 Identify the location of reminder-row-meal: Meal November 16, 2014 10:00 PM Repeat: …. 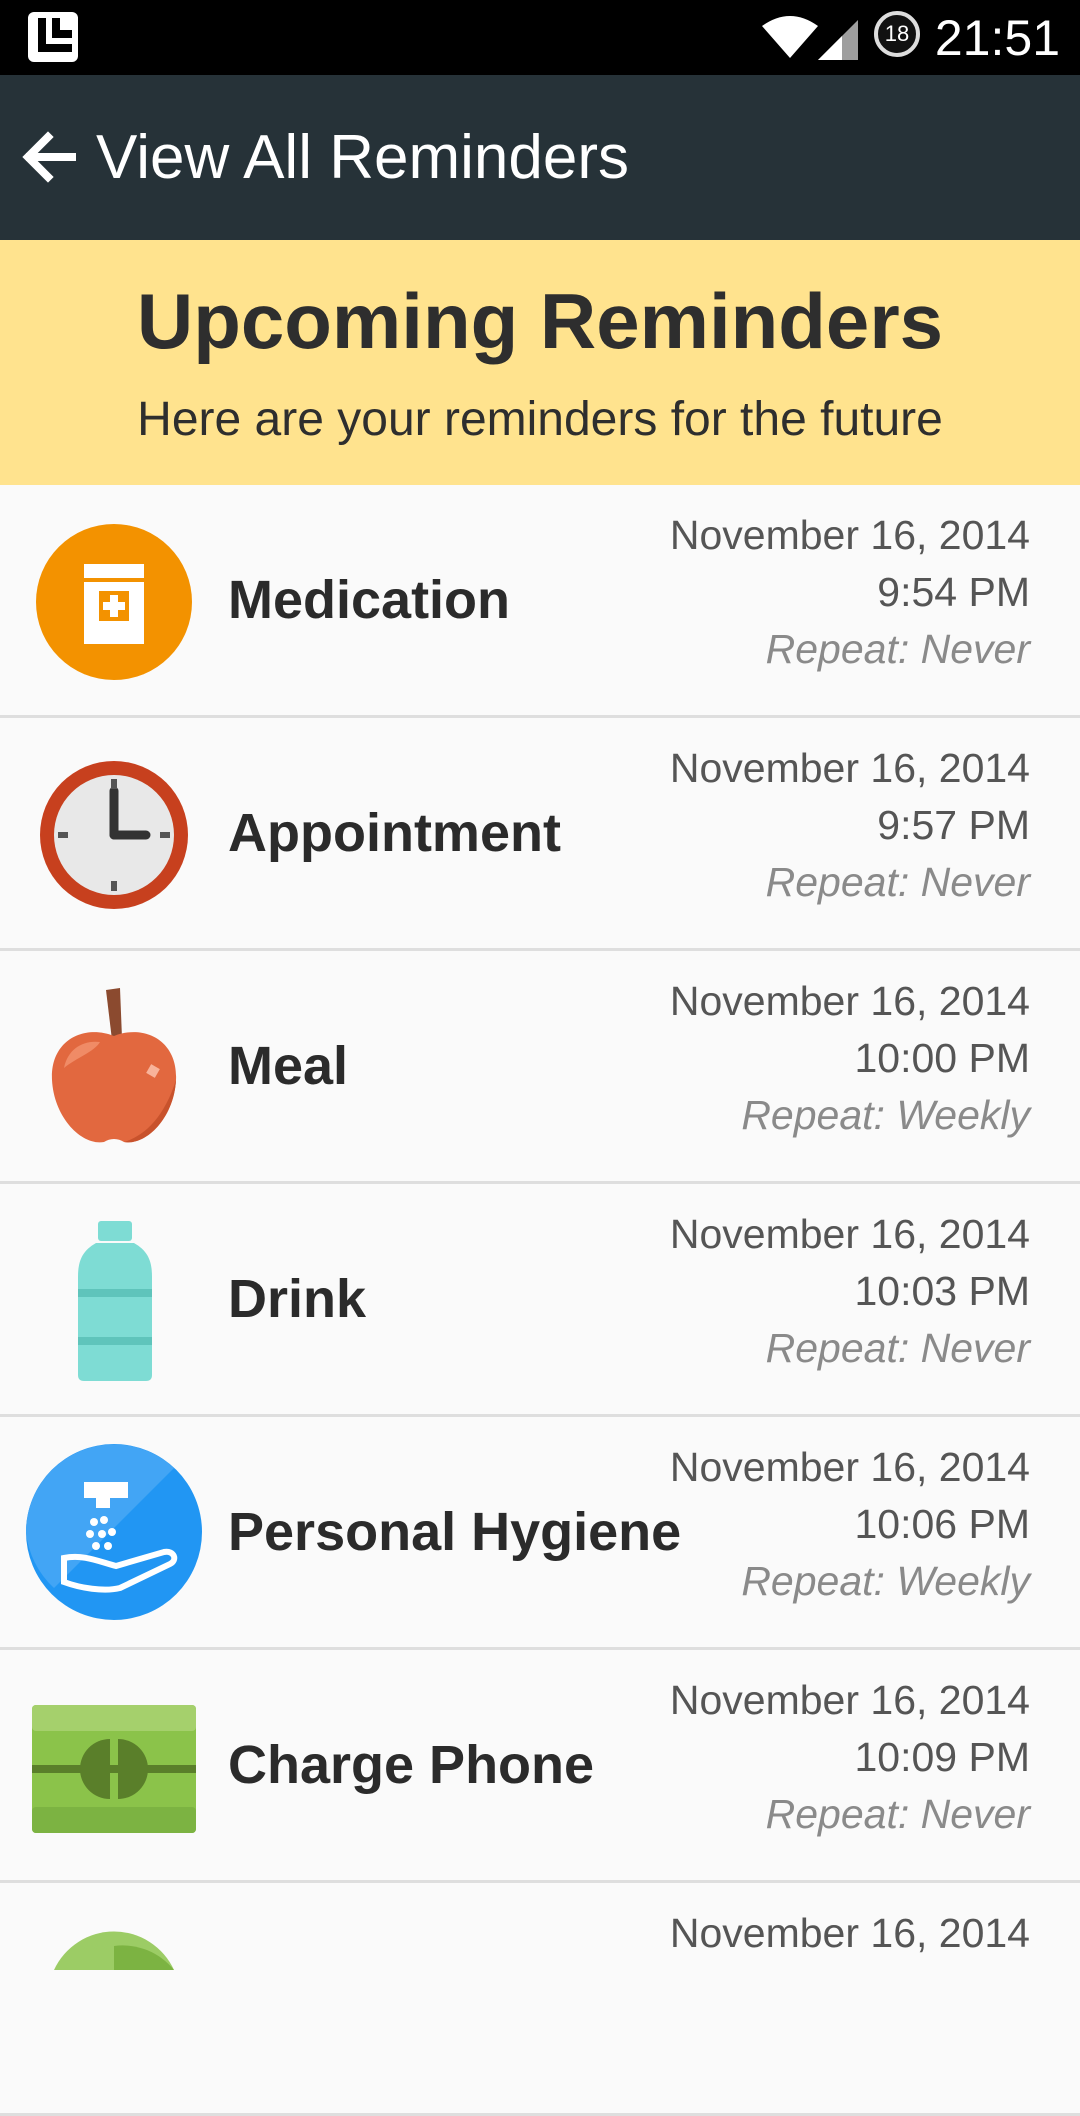
(540, 1067).